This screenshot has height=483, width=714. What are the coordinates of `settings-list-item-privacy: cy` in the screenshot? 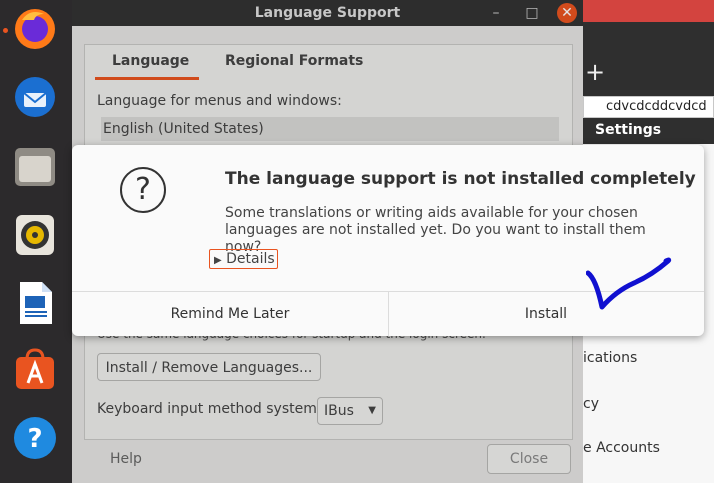 It's located at (591, 404).